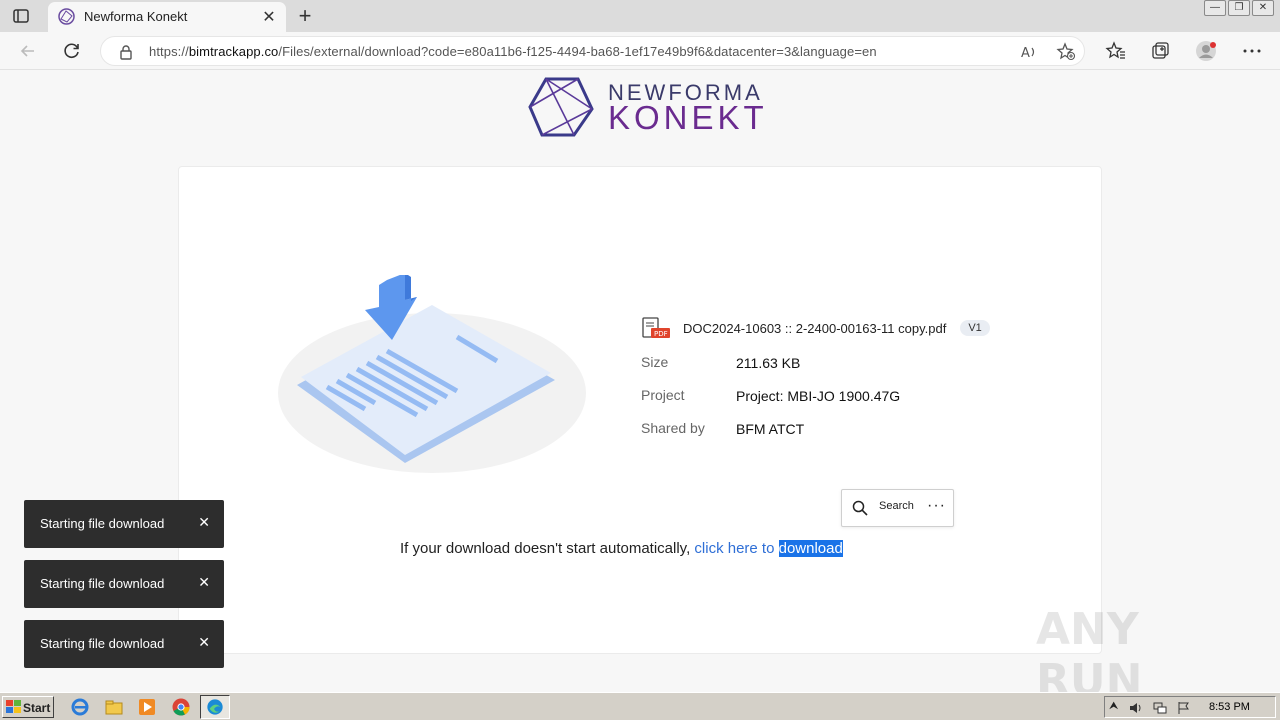 This screenshot has height=720, width=1280. I want to click on search-button: Search, so click(896, 506).